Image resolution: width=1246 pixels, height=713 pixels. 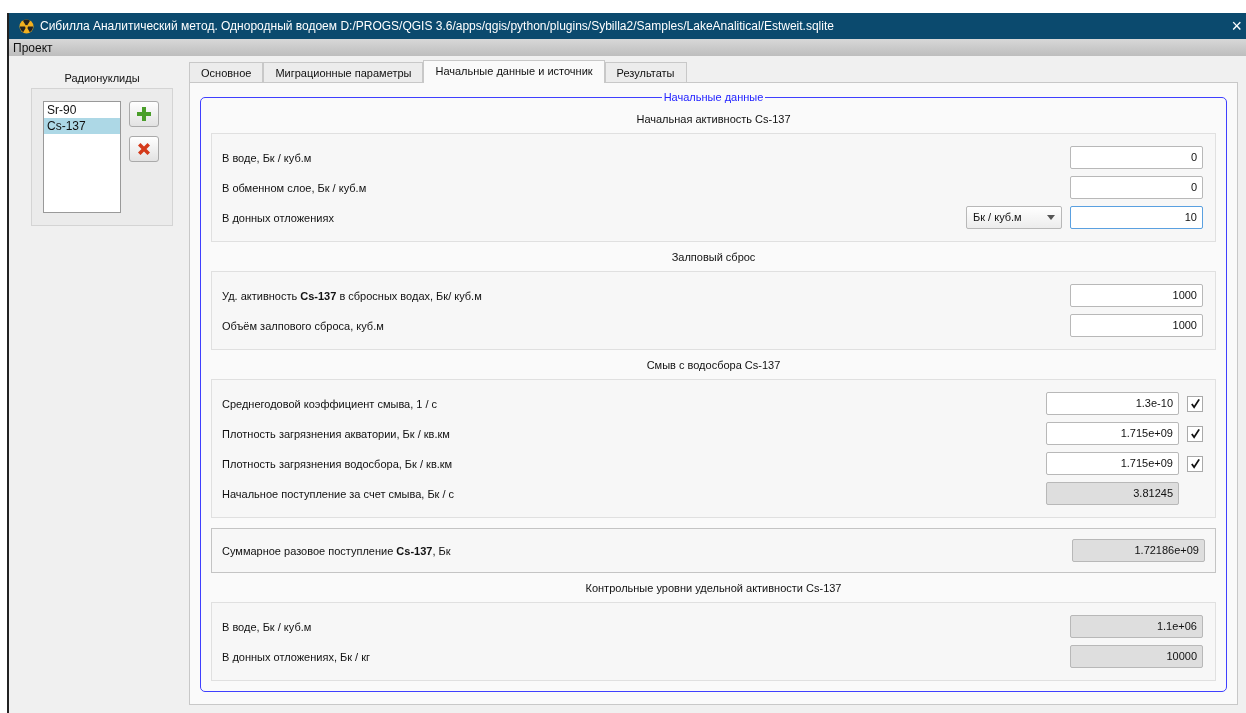 What do you see at coordinates (278, 217) in the screenshot?
I see `field-label: В донных отложениях` at bounding box center [278, 217].